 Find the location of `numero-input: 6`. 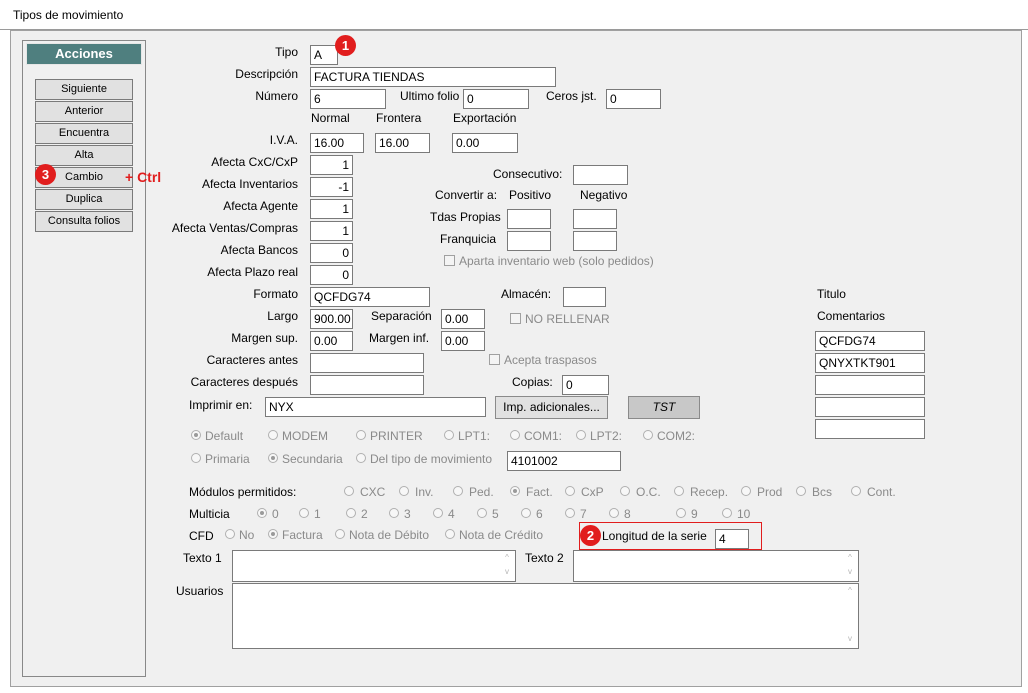

numero-input: 6 is located at coordinates (348, 99).